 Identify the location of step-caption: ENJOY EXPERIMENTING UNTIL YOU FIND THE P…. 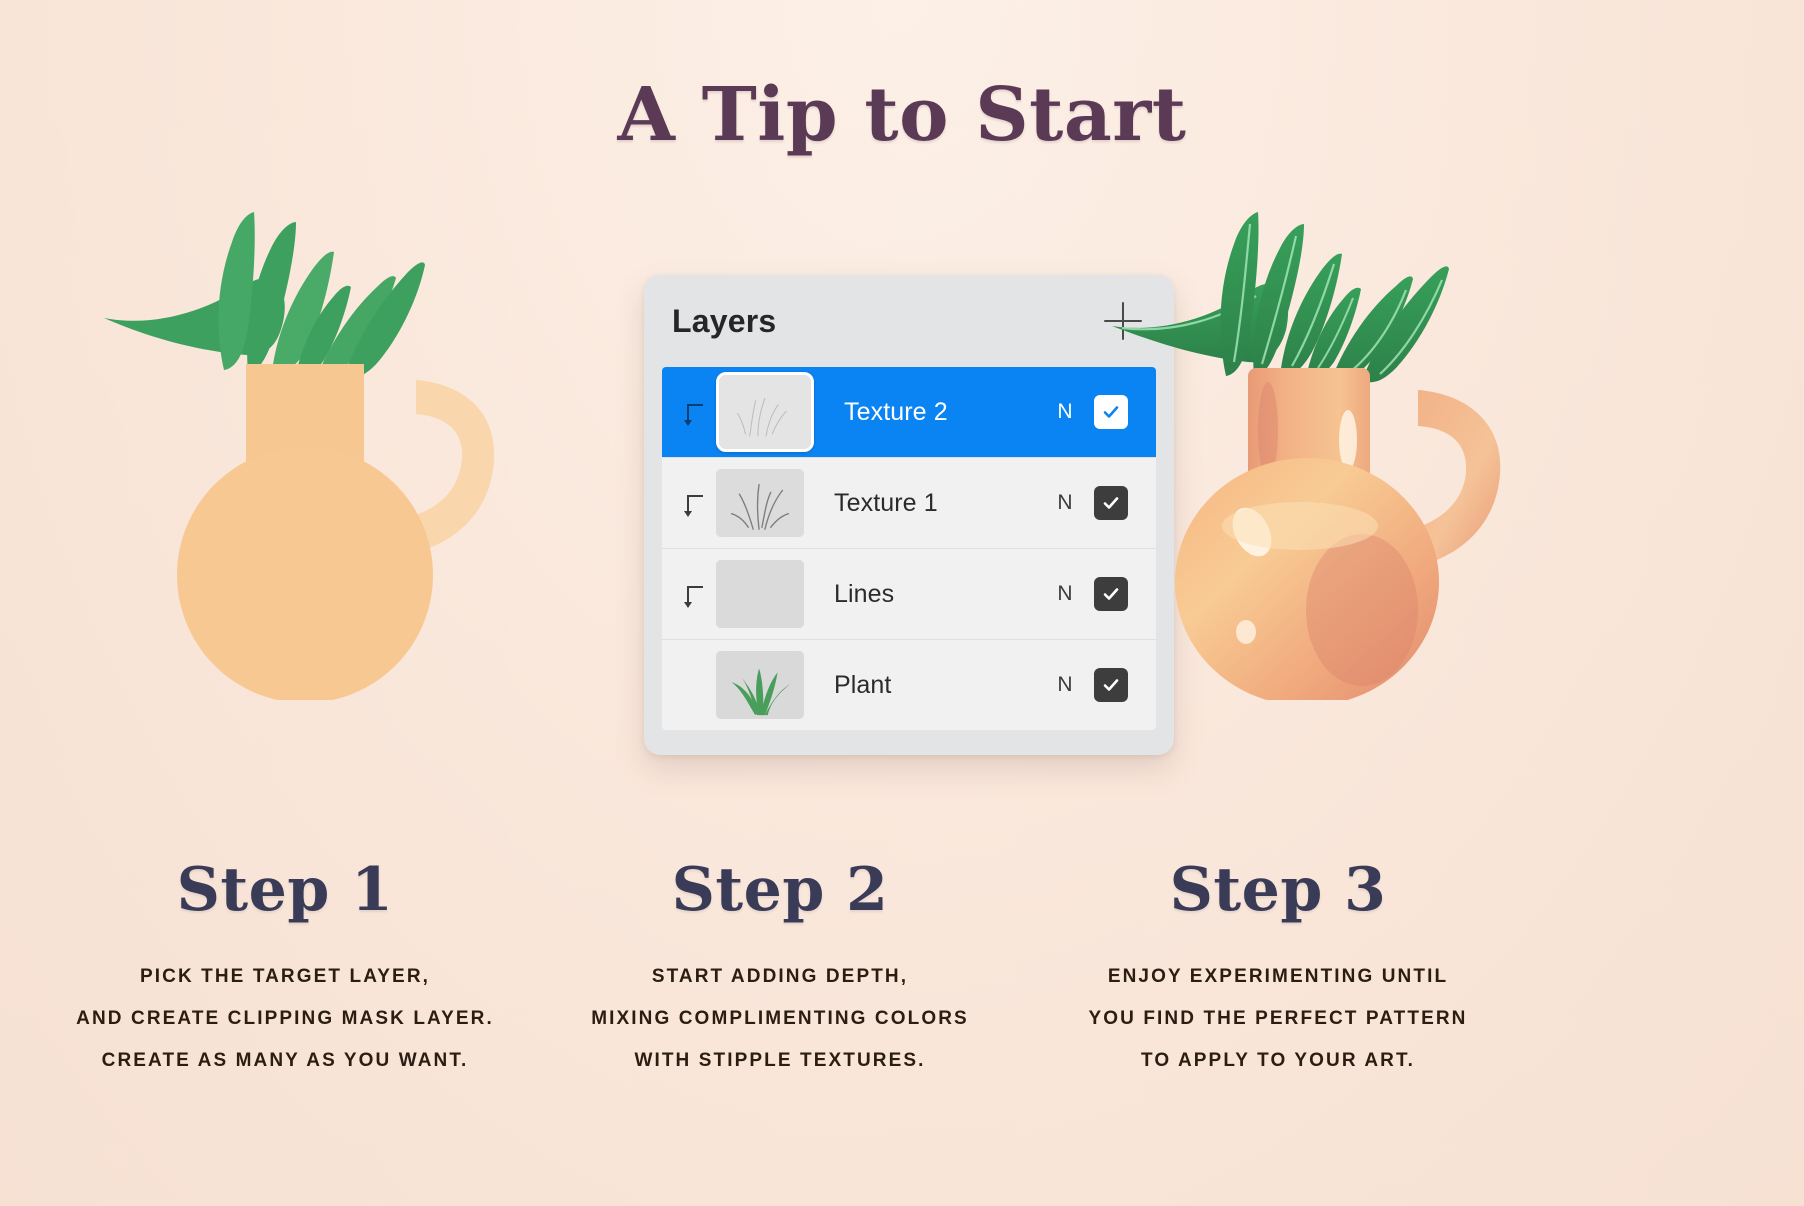
(1278, 1018).